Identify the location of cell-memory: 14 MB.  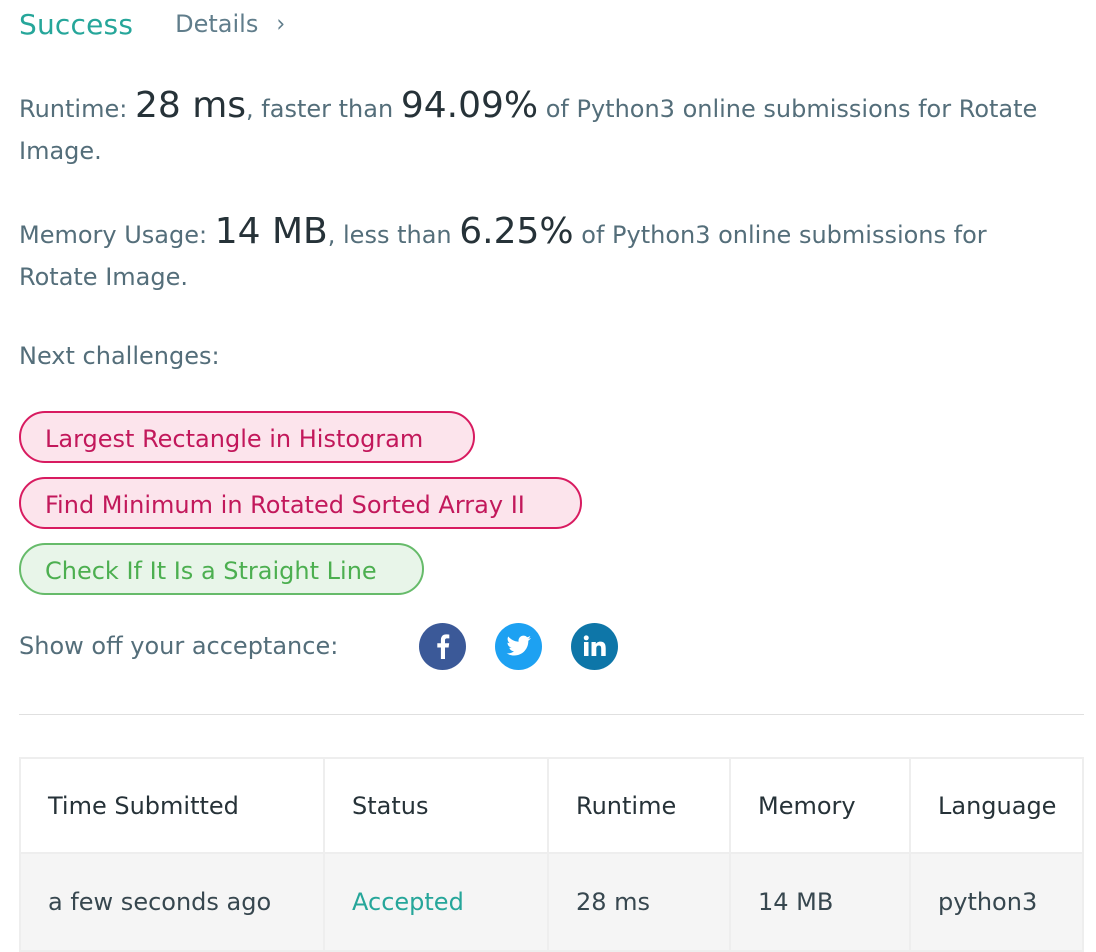
(820, 902).